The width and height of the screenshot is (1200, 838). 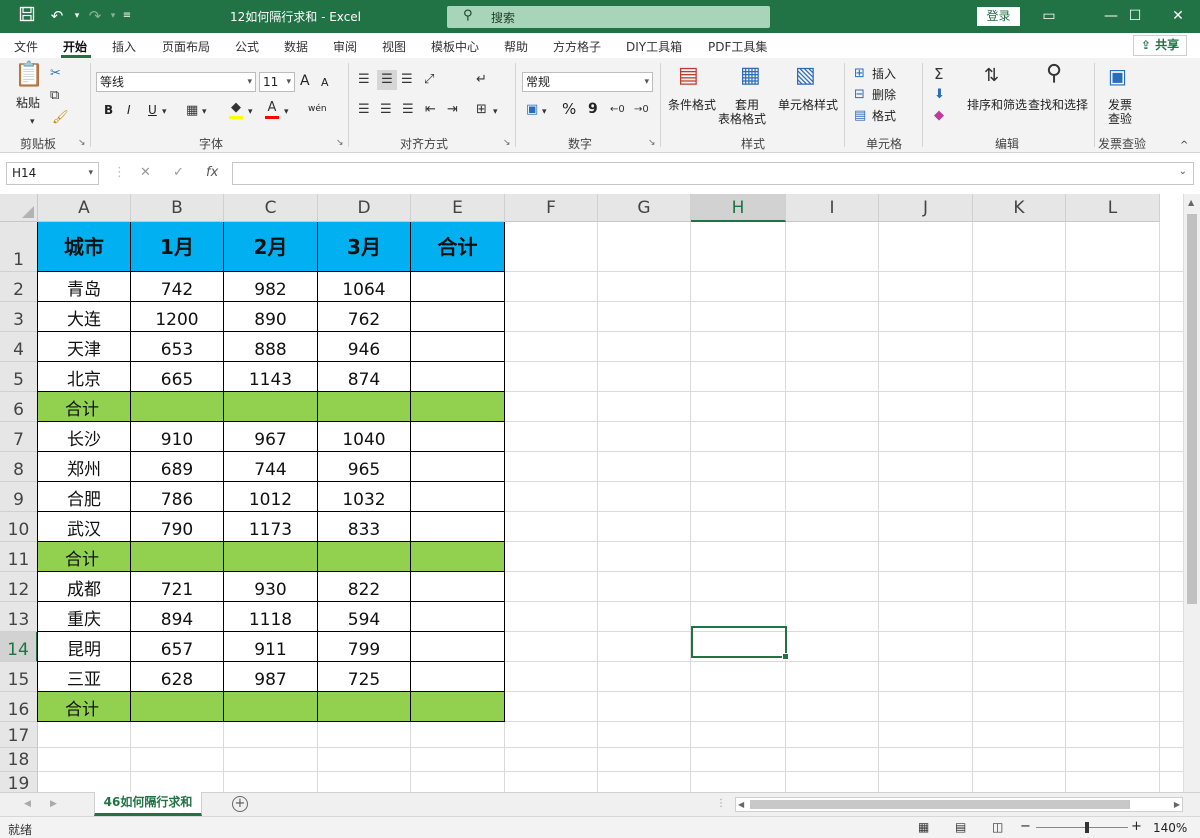 What do you see at coordinates (164, 112) in the screenshot?
I see `underline-dropdown-icon: ▾` at bounding box center [164, 112].